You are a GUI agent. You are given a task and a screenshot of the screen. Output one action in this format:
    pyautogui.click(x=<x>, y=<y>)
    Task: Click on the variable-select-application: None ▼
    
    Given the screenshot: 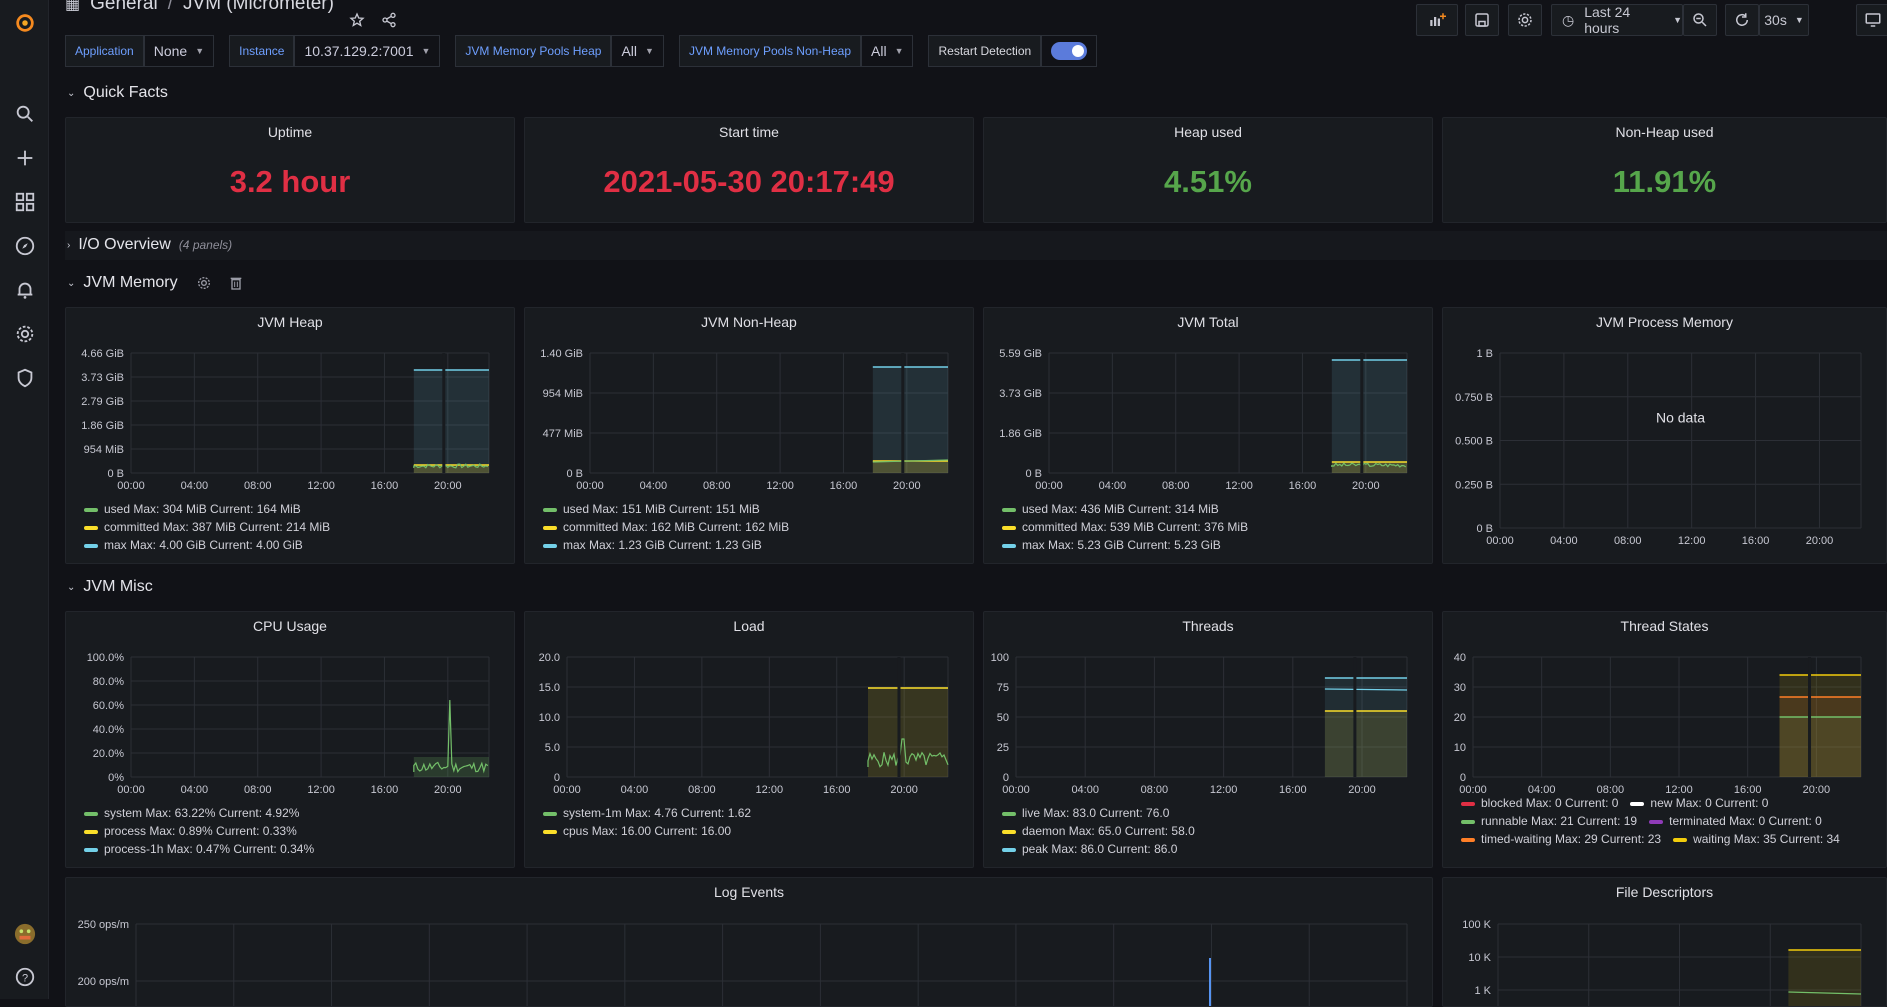 What is the action you would take?
    pyautogui.click(x=179, y=51)
    